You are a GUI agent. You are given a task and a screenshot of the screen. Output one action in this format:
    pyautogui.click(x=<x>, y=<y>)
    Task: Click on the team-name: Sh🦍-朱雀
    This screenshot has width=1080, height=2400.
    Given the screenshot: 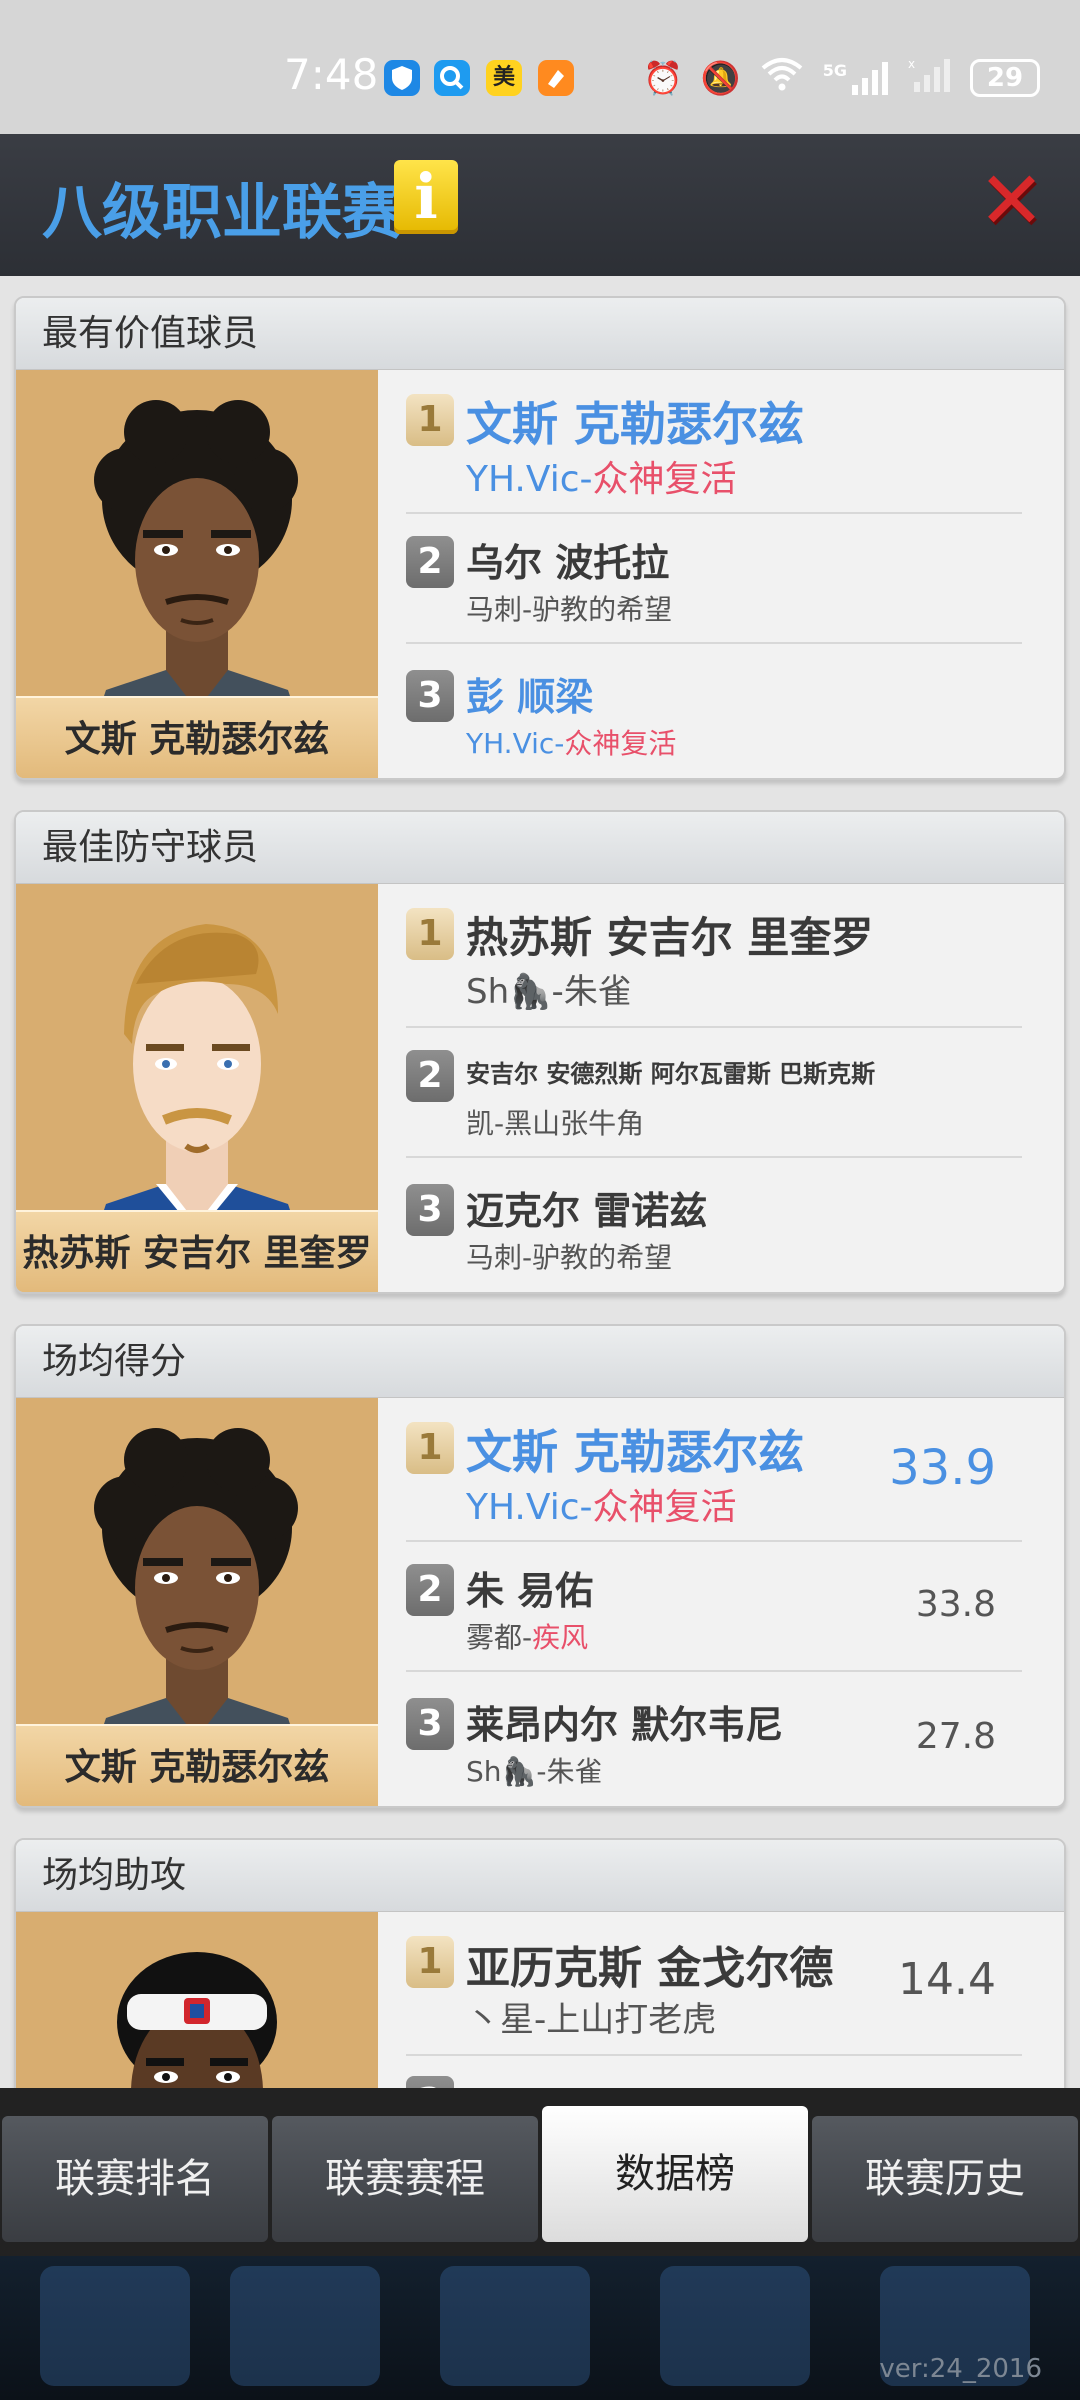 What is the action you would take?
    pyautogui.click(x=534, y=1771)
    